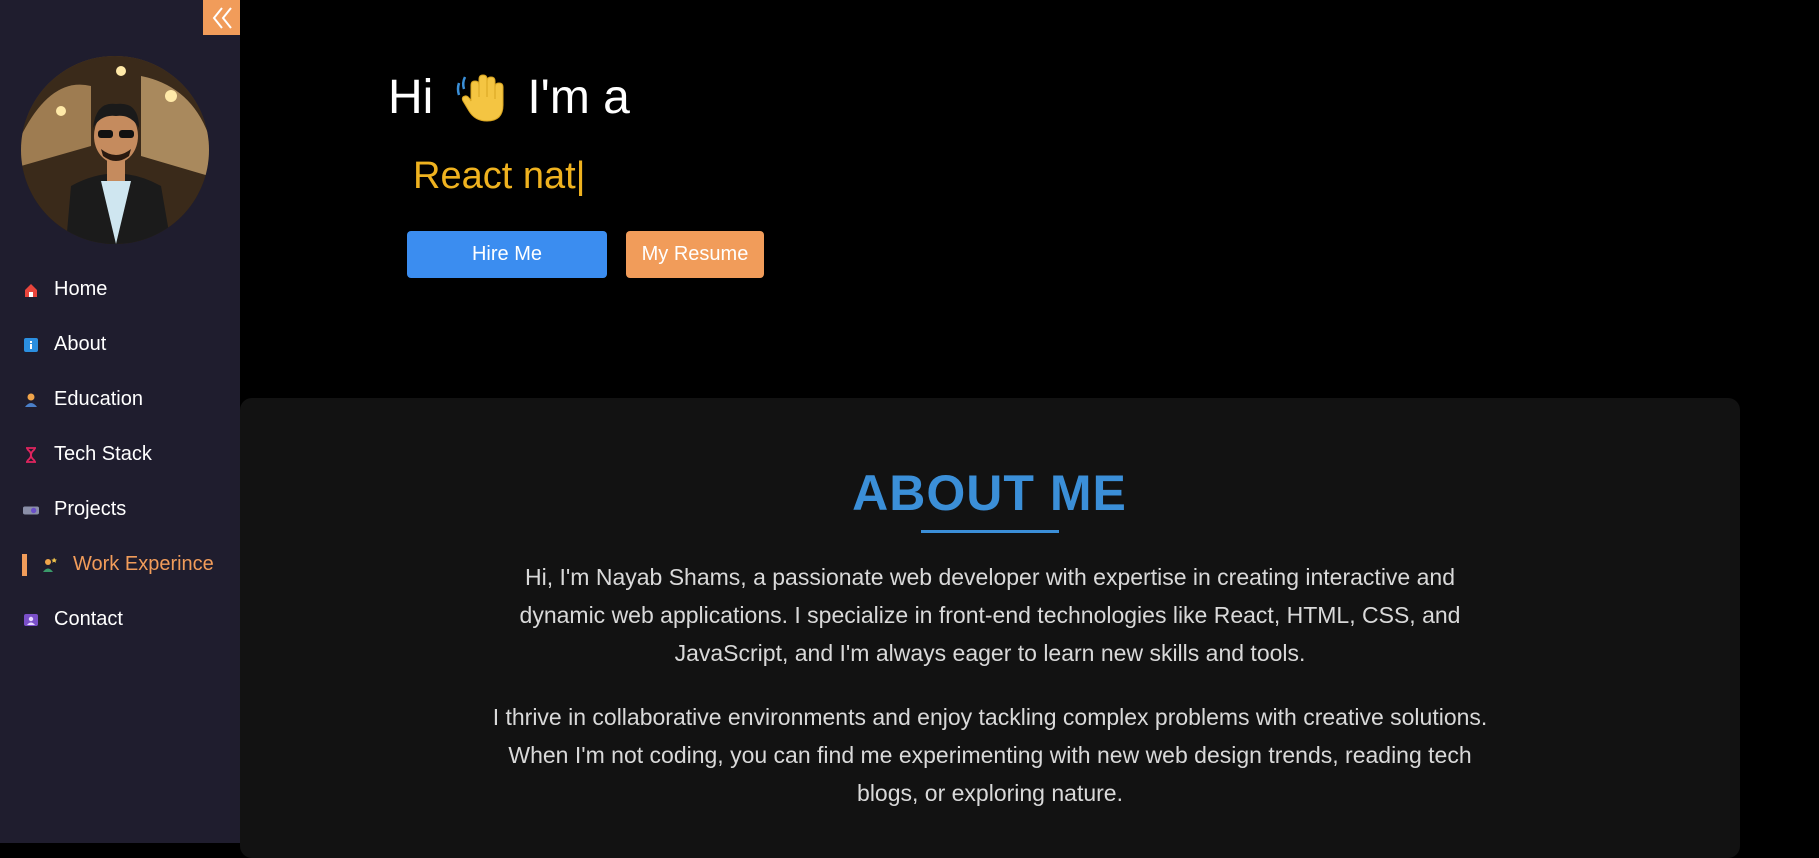 The height and width of the screenshot is (858, 1819). Describe the element at coordinates (31, 620) in the screenshot. I see `contact-card-icon` at that location.